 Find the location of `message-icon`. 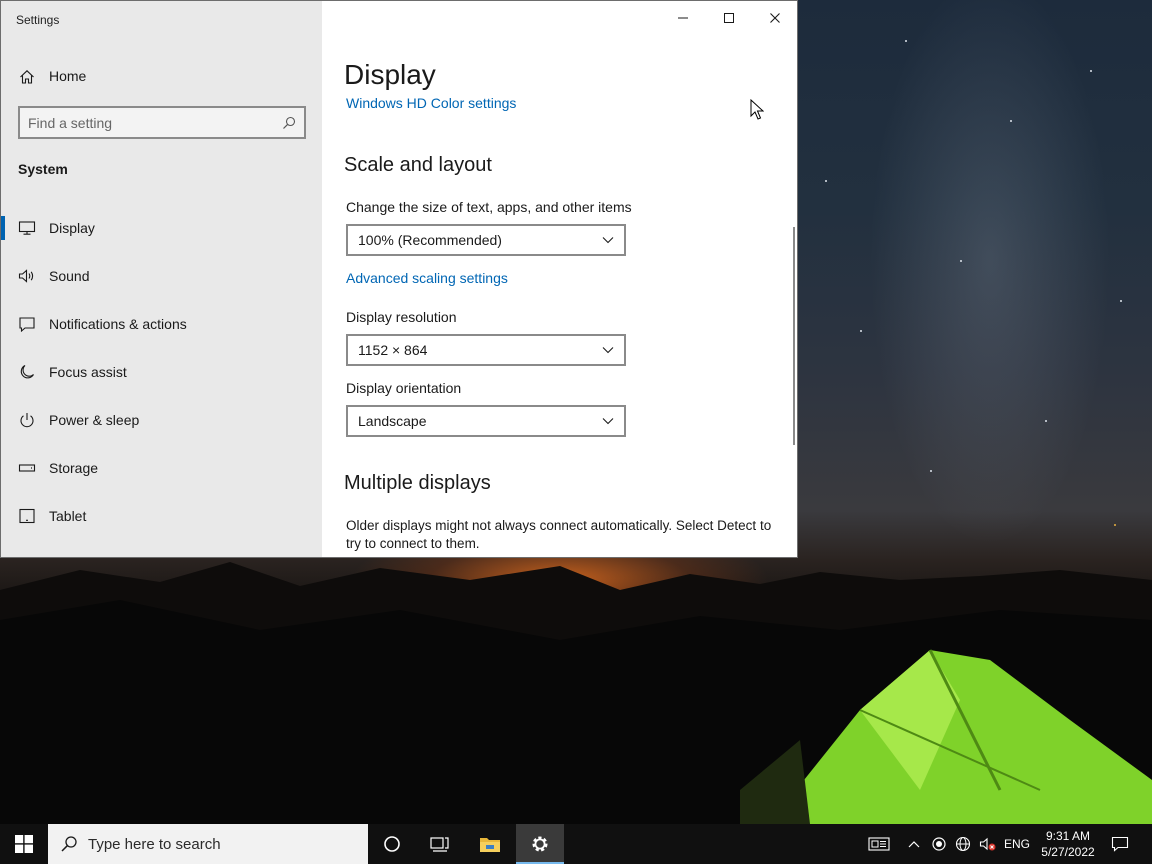

message-icon is located at coordinates (27, 324).